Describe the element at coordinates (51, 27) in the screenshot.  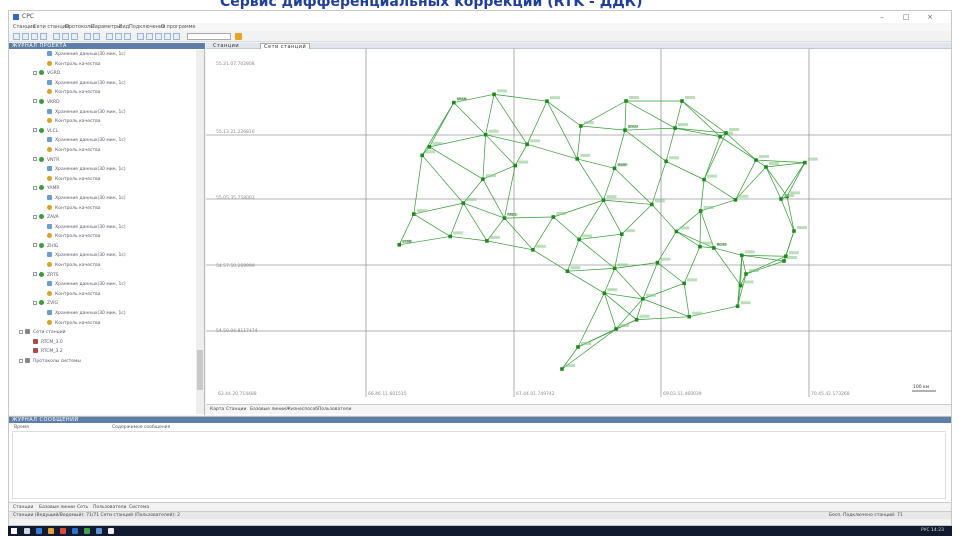
I see `menu-networks: Сети станций` at that location.